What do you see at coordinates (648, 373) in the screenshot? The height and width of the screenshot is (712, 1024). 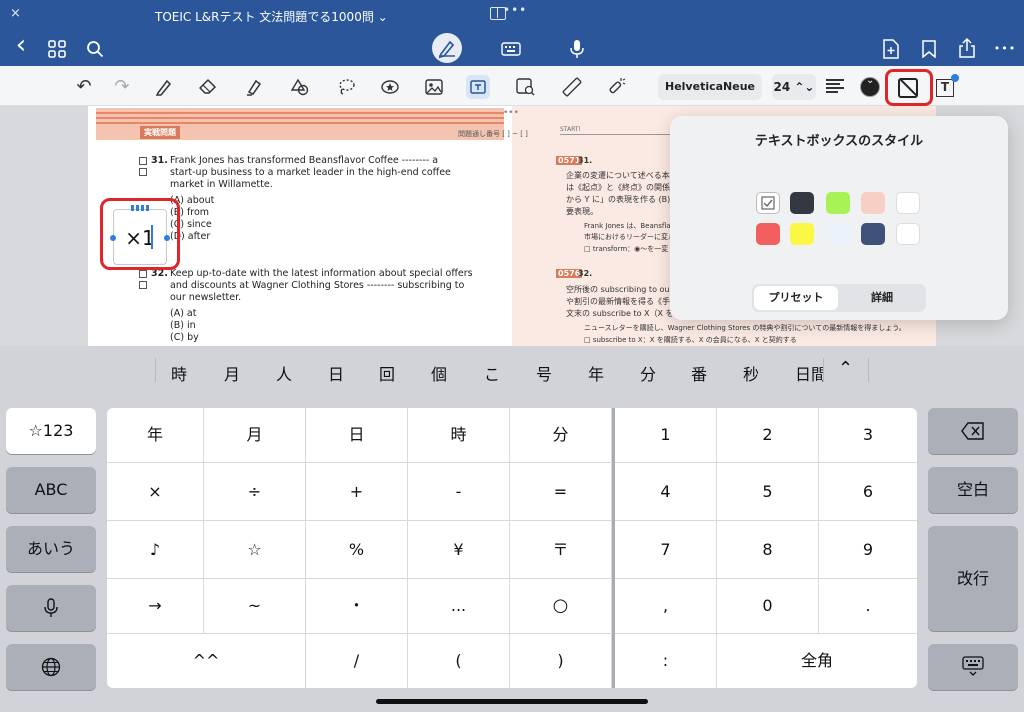 I see `candidate-item: 分` at bounding box center [648, 373].